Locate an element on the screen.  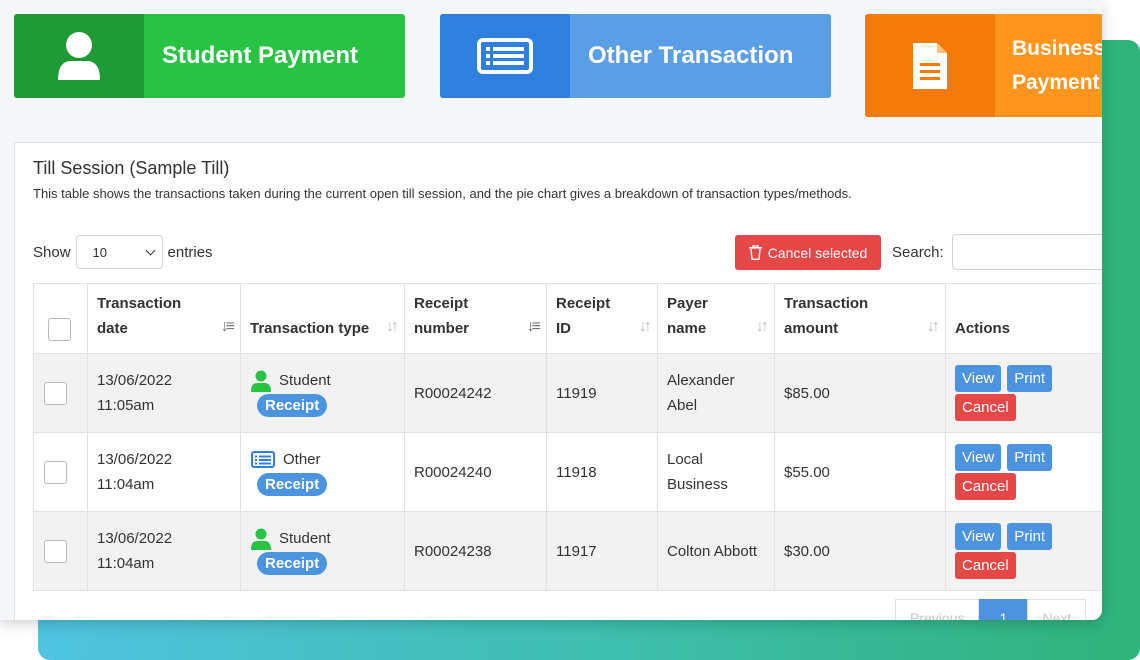
search-label: Search: is located at coordinates (918, 252).